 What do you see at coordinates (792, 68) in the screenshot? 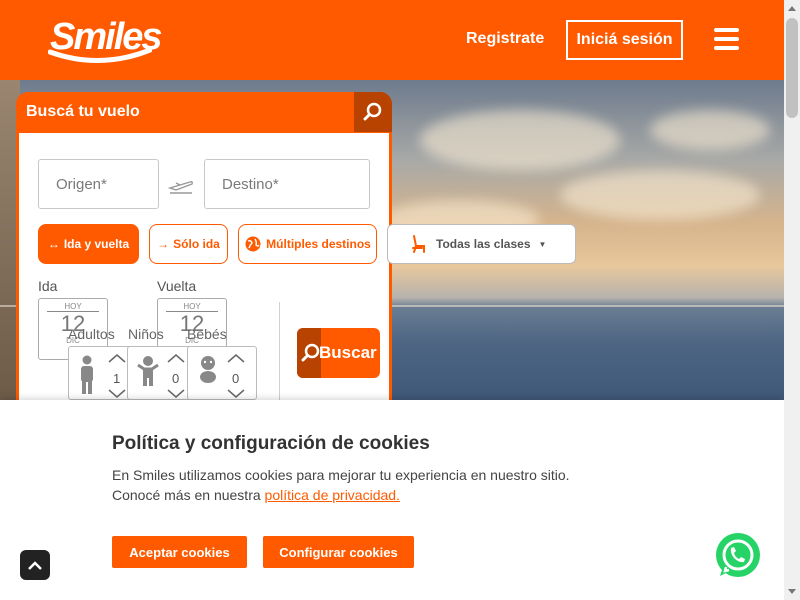
I see `scroll-thumb` at bounding box center [792, 68].